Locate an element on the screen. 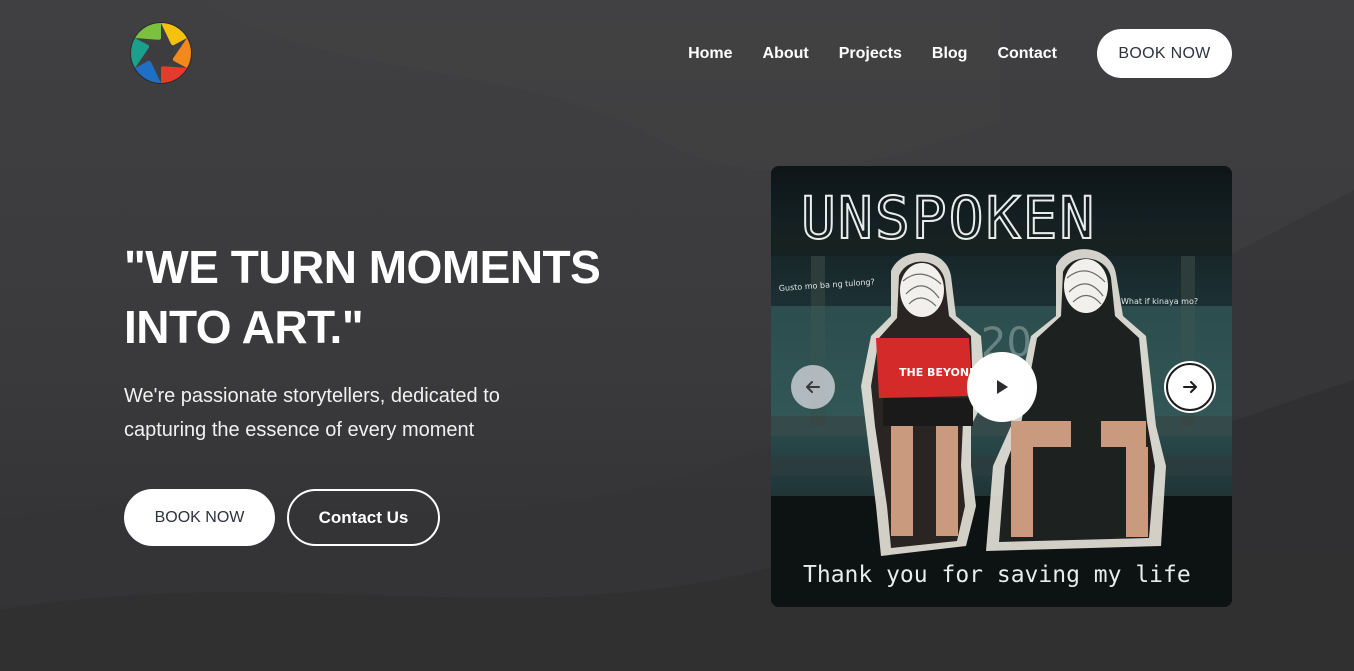 The width and height of the screenshot is (1354, 671). hero-headline-line1: "WE TURN MOMENTS is located at coordinates (362, 267).